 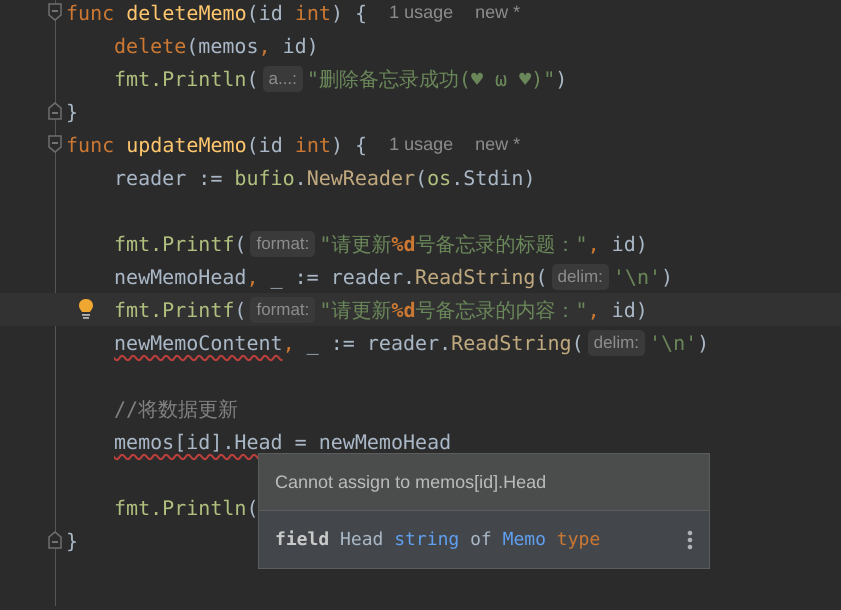 I want to click on tooltip-title: Cannot assign to memos[id].Head, so click(x=484, y=482).